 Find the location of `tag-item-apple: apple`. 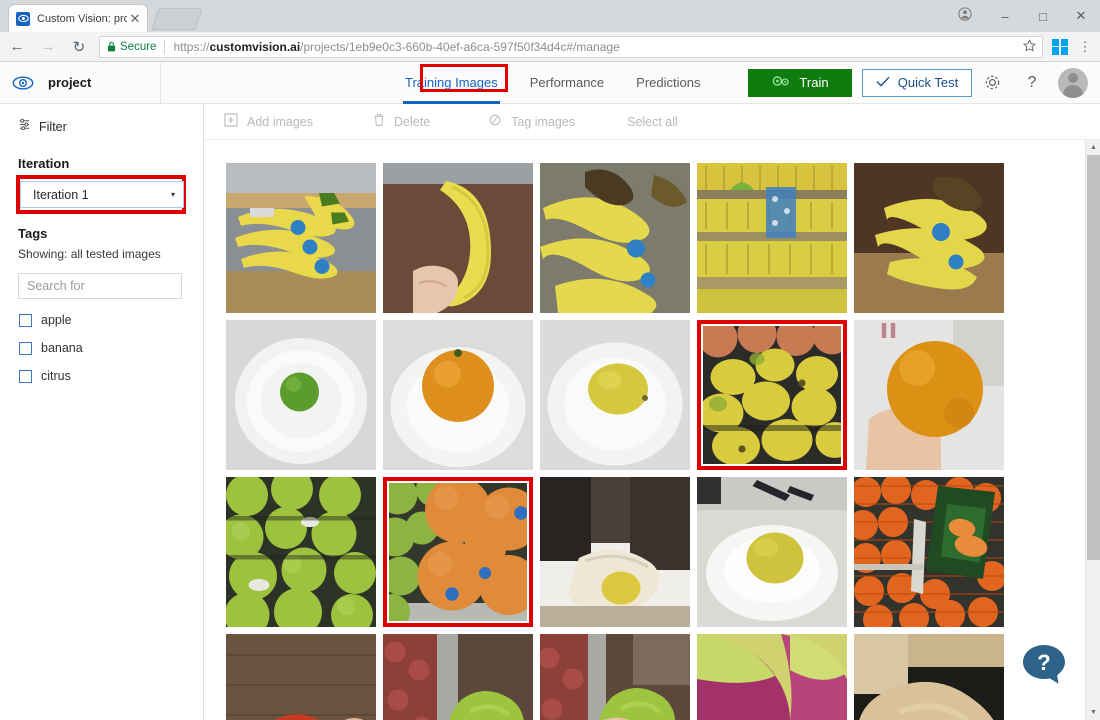

tag-item-apple: apple is located at coordinates (101, 320).